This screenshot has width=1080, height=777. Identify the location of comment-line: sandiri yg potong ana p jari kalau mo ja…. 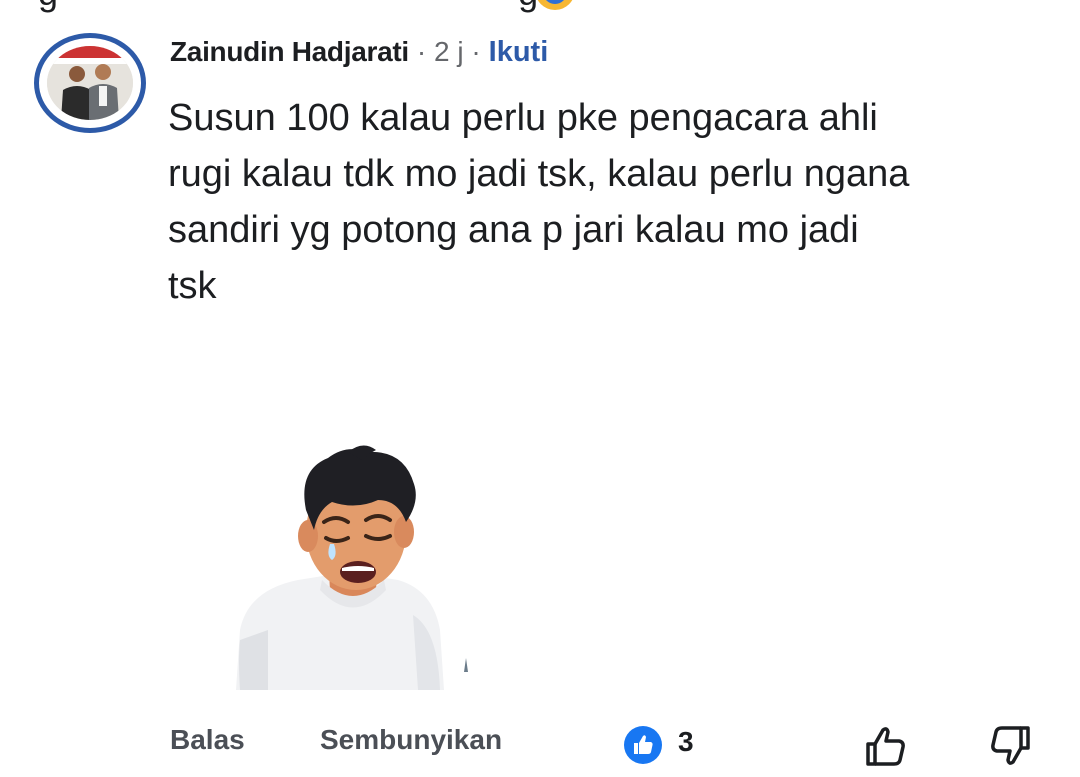
(513, 230).